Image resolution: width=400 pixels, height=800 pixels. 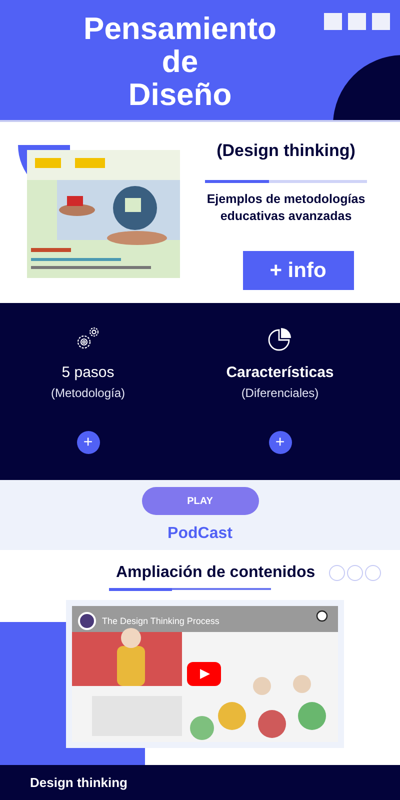 I want to click on description: Ejemplos de metodologías educativas avanzadas, so click(x=286, y=208).